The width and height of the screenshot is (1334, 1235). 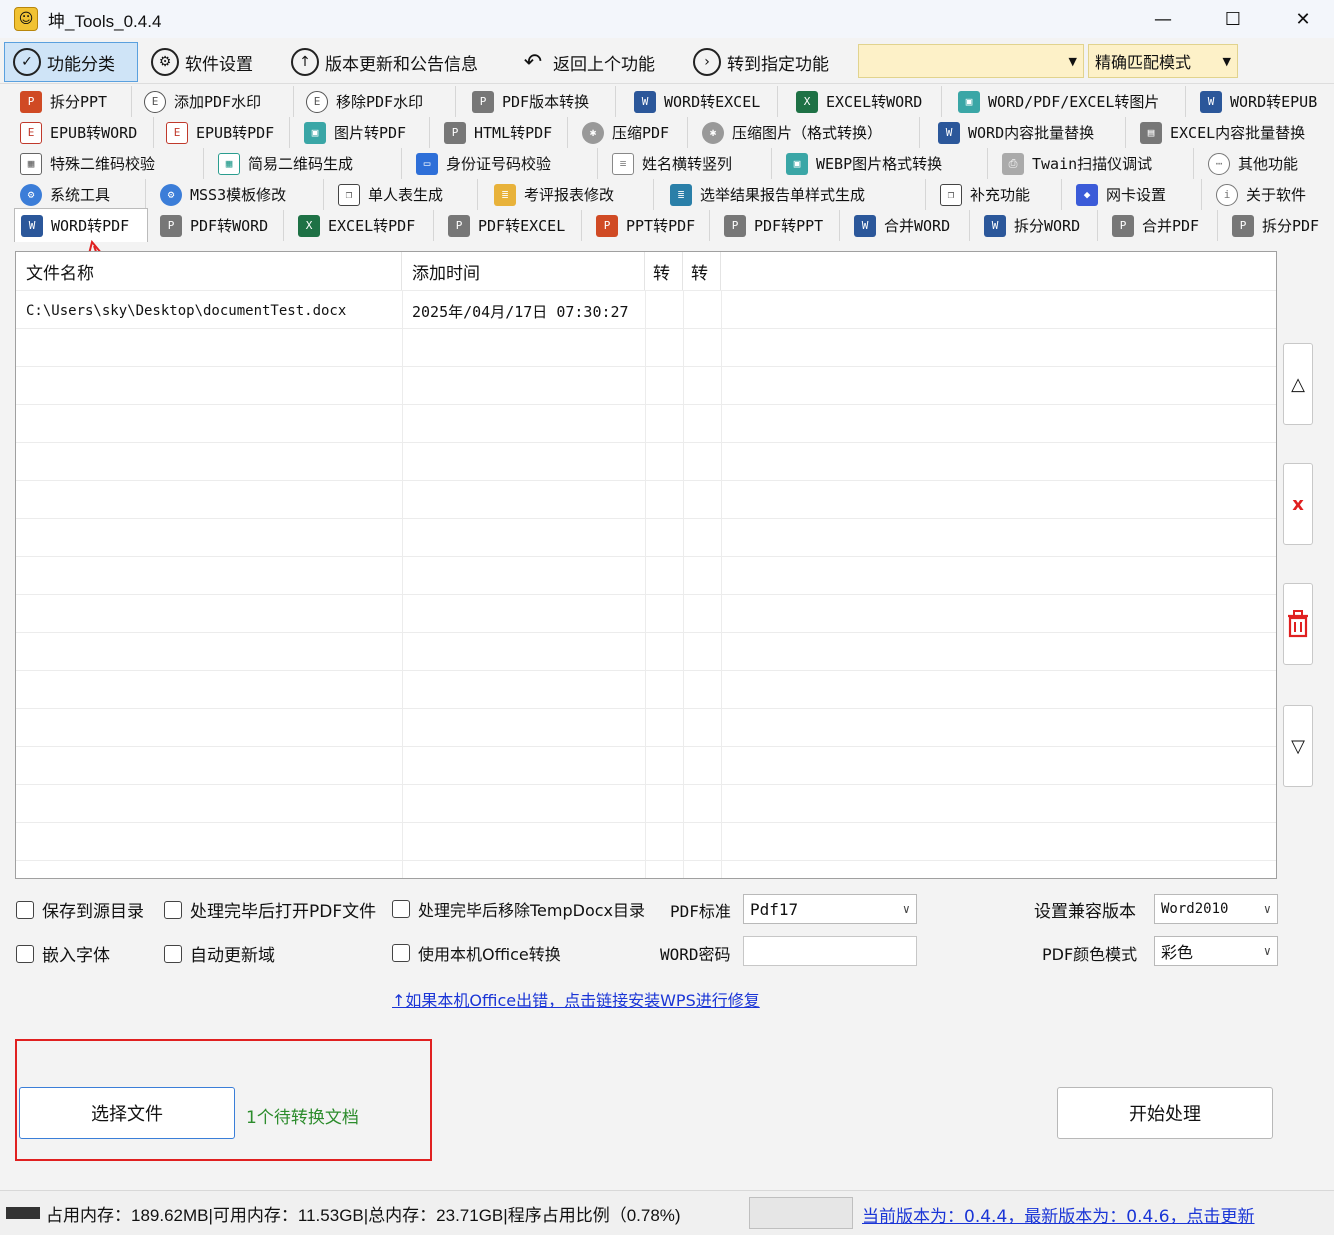 I want to click on embed-fonts-checkbox: 嵌入字体, so click(x=63, y=953).